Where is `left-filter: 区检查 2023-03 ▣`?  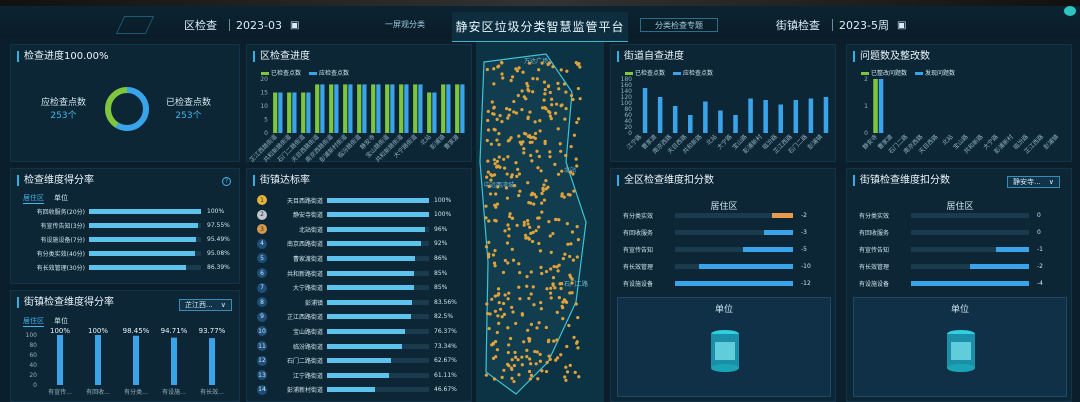 left-filter: 区检查 2023-03 ▣ is located at coordinates (238, 25).